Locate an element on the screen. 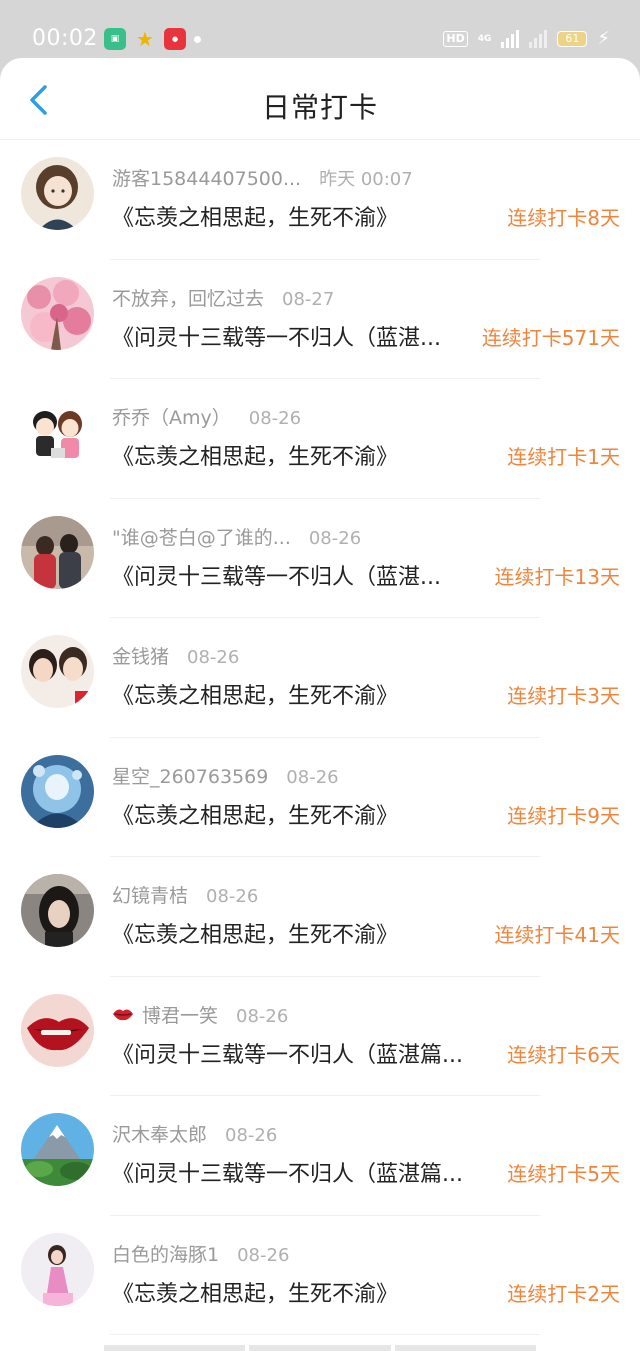  list-item: 乔乔（Amy） 08-26 《忘羡之相思起，生死不渝》 连续打卡1天 is located at coordinates (320, 439).